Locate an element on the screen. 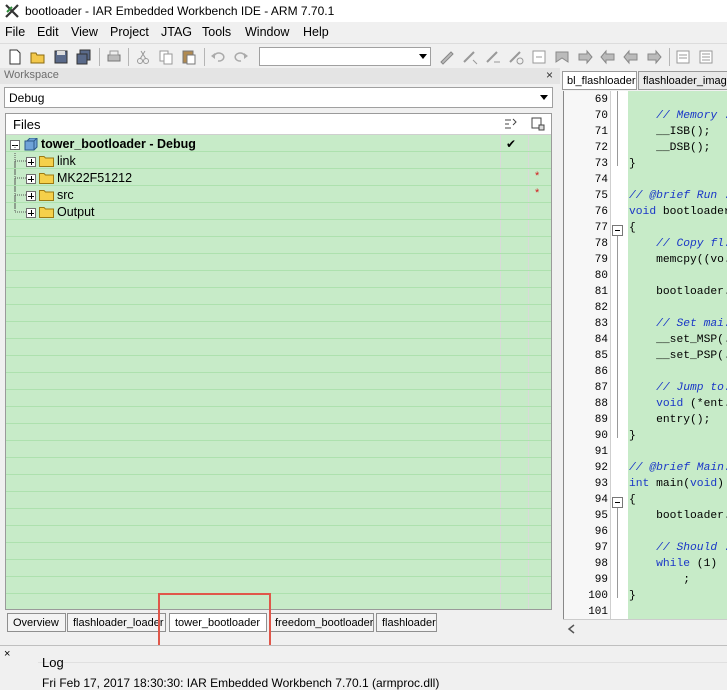 The width and height of the screenshot is (727, 690). open-folder-icon is located at coordinates (38, 57).